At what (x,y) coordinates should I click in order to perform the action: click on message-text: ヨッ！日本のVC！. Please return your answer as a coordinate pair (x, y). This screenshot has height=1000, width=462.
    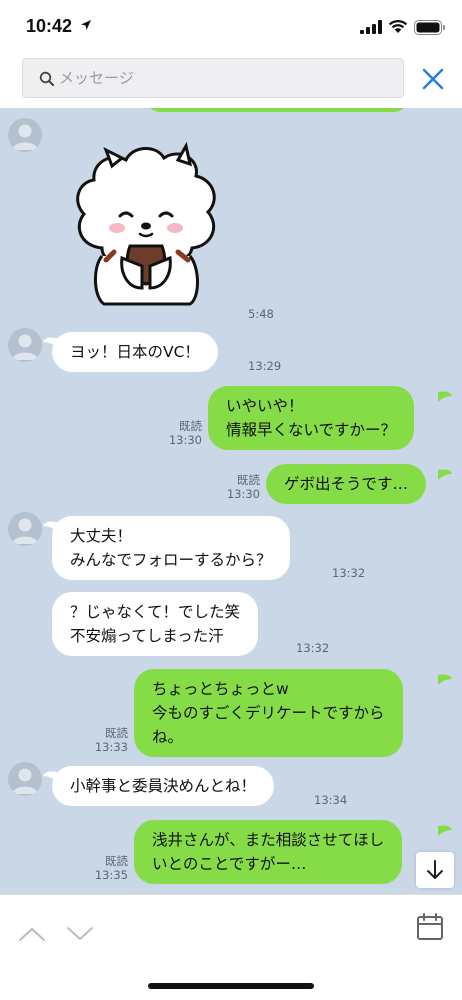
    Looking at the image, I should click on (135, 352).